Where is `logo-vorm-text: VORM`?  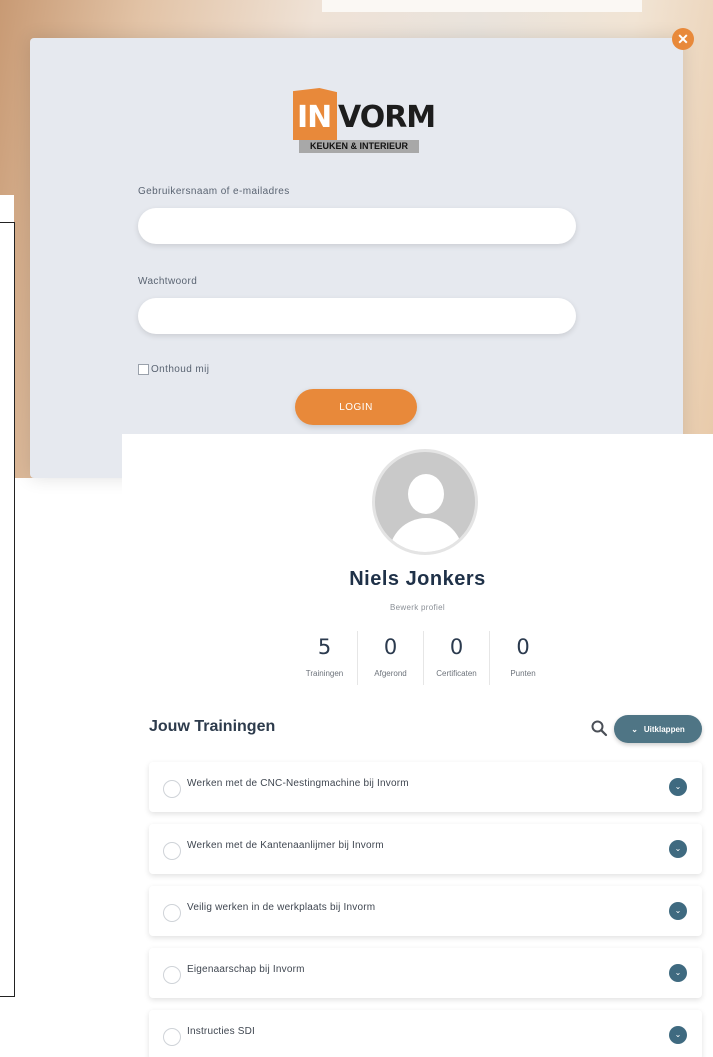
logo-vorm-text: VORM is located at coordinates (387, 117).